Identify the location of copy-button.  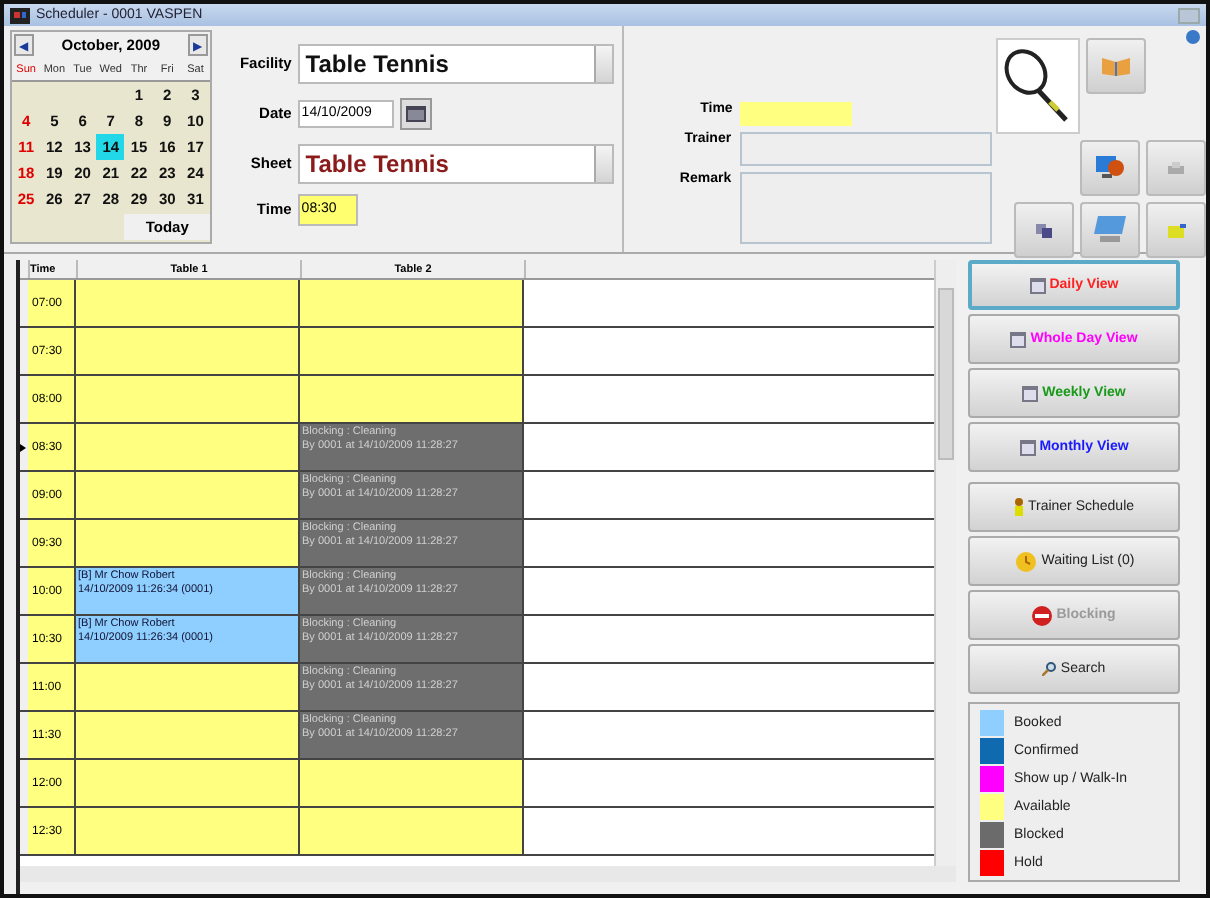
(1044, 230).